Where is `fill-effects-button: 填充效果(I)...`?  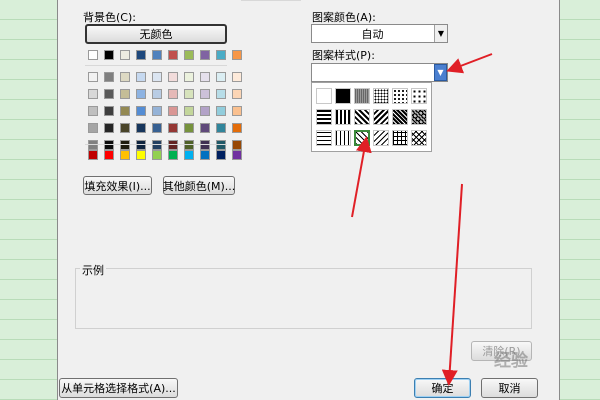
fill-effects-button: 填充效果(I)... is located at coordinates (117, 185).